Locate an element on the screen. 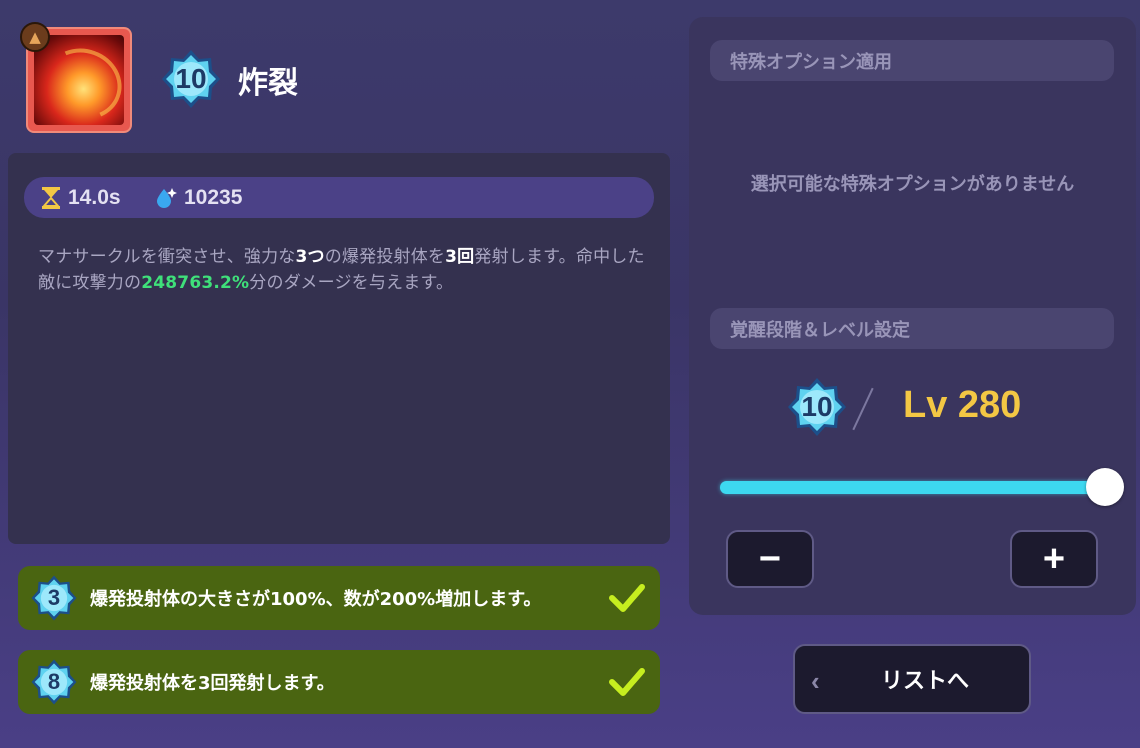 The width and height of the screenshot is (1140, 748). cooldown-stat: 14.0s is located at coordinates (80, 197).